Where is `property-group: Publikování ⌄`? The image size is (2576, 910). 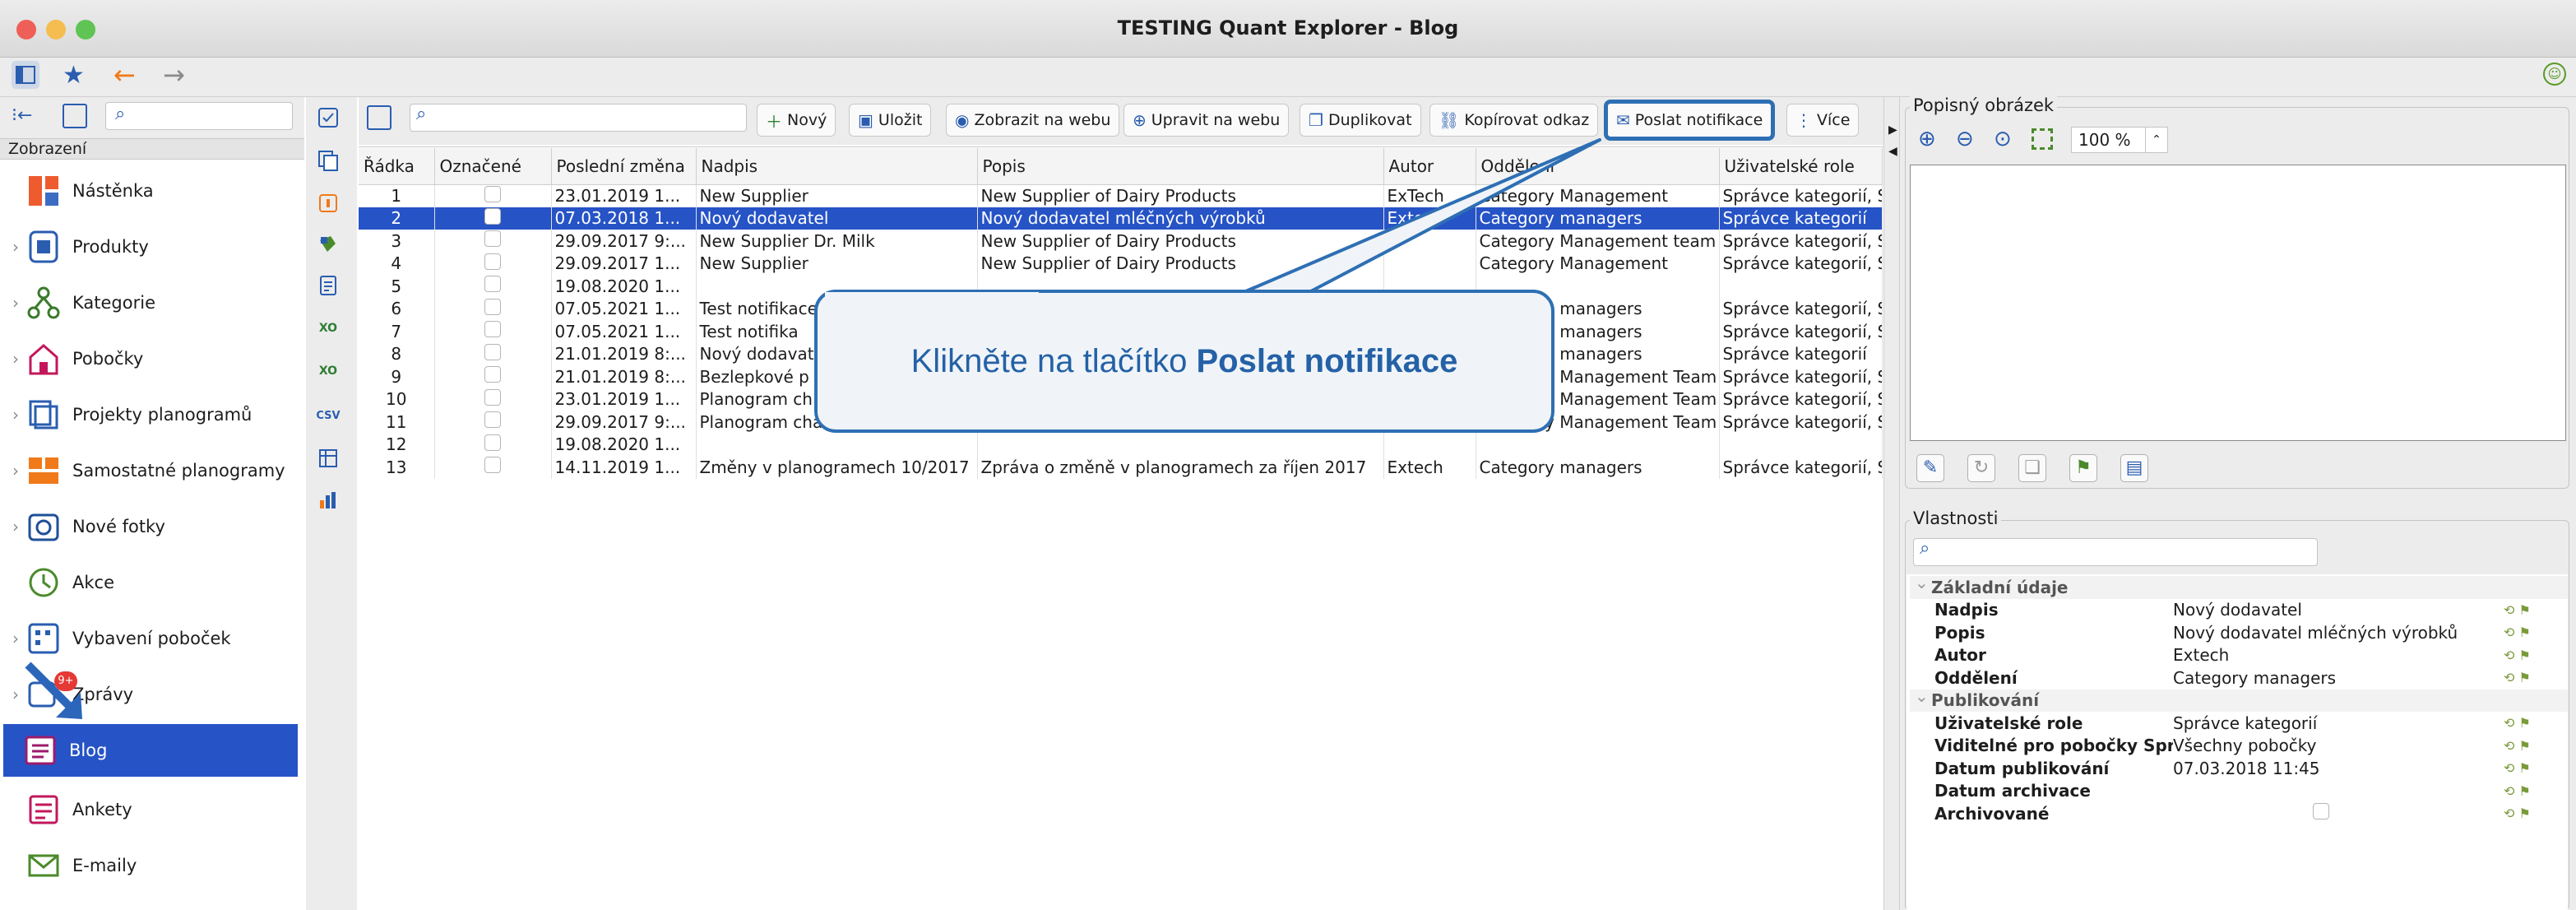 property-group: Publikování ⌄ is located at coordinates (2239, 699).